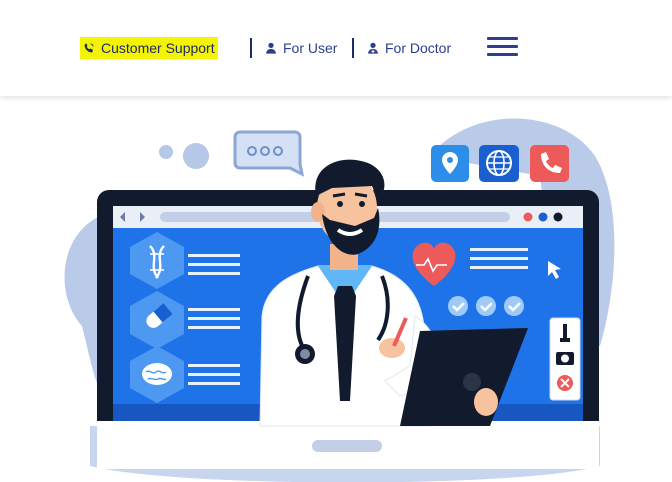 The image size is (672, 482). I want to click on side-toolbar, so click(565, 359).